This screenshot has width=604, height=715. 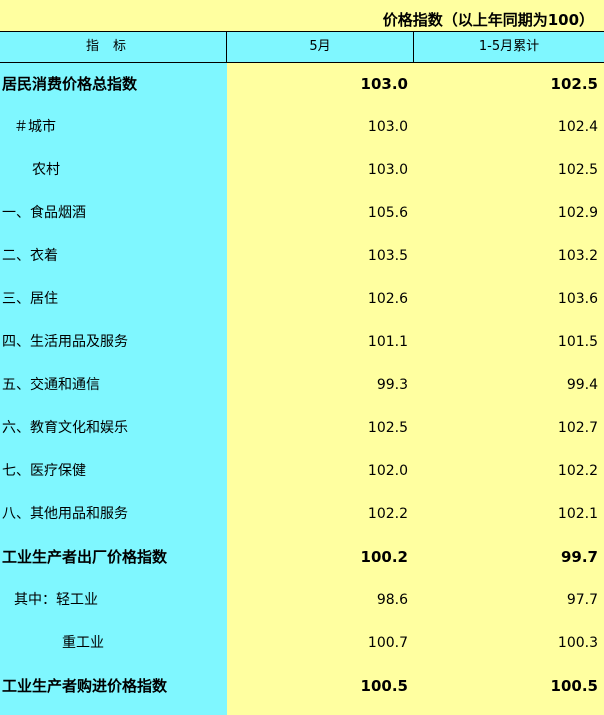 I want to click on table-row: 七、医疗保健 102.0 102.2, so click(x=302, y=471).